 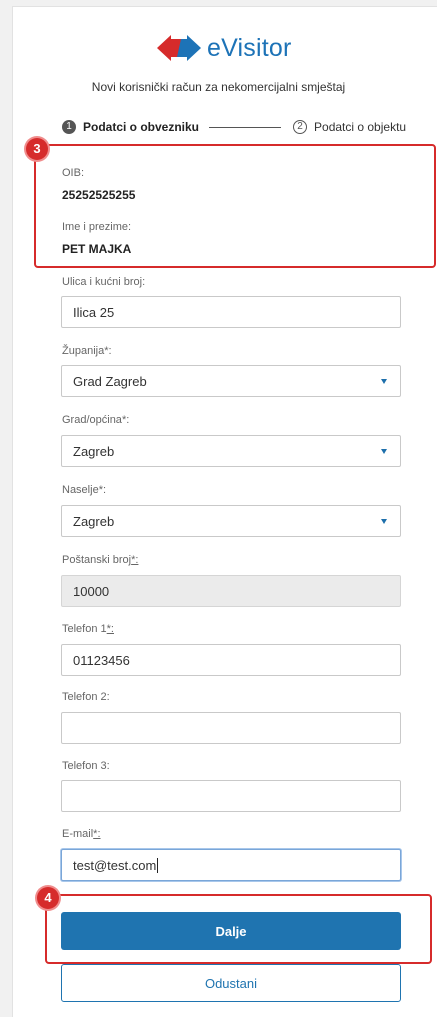 I want to click on county-label: Županija*:, so click(x=87, y=351).